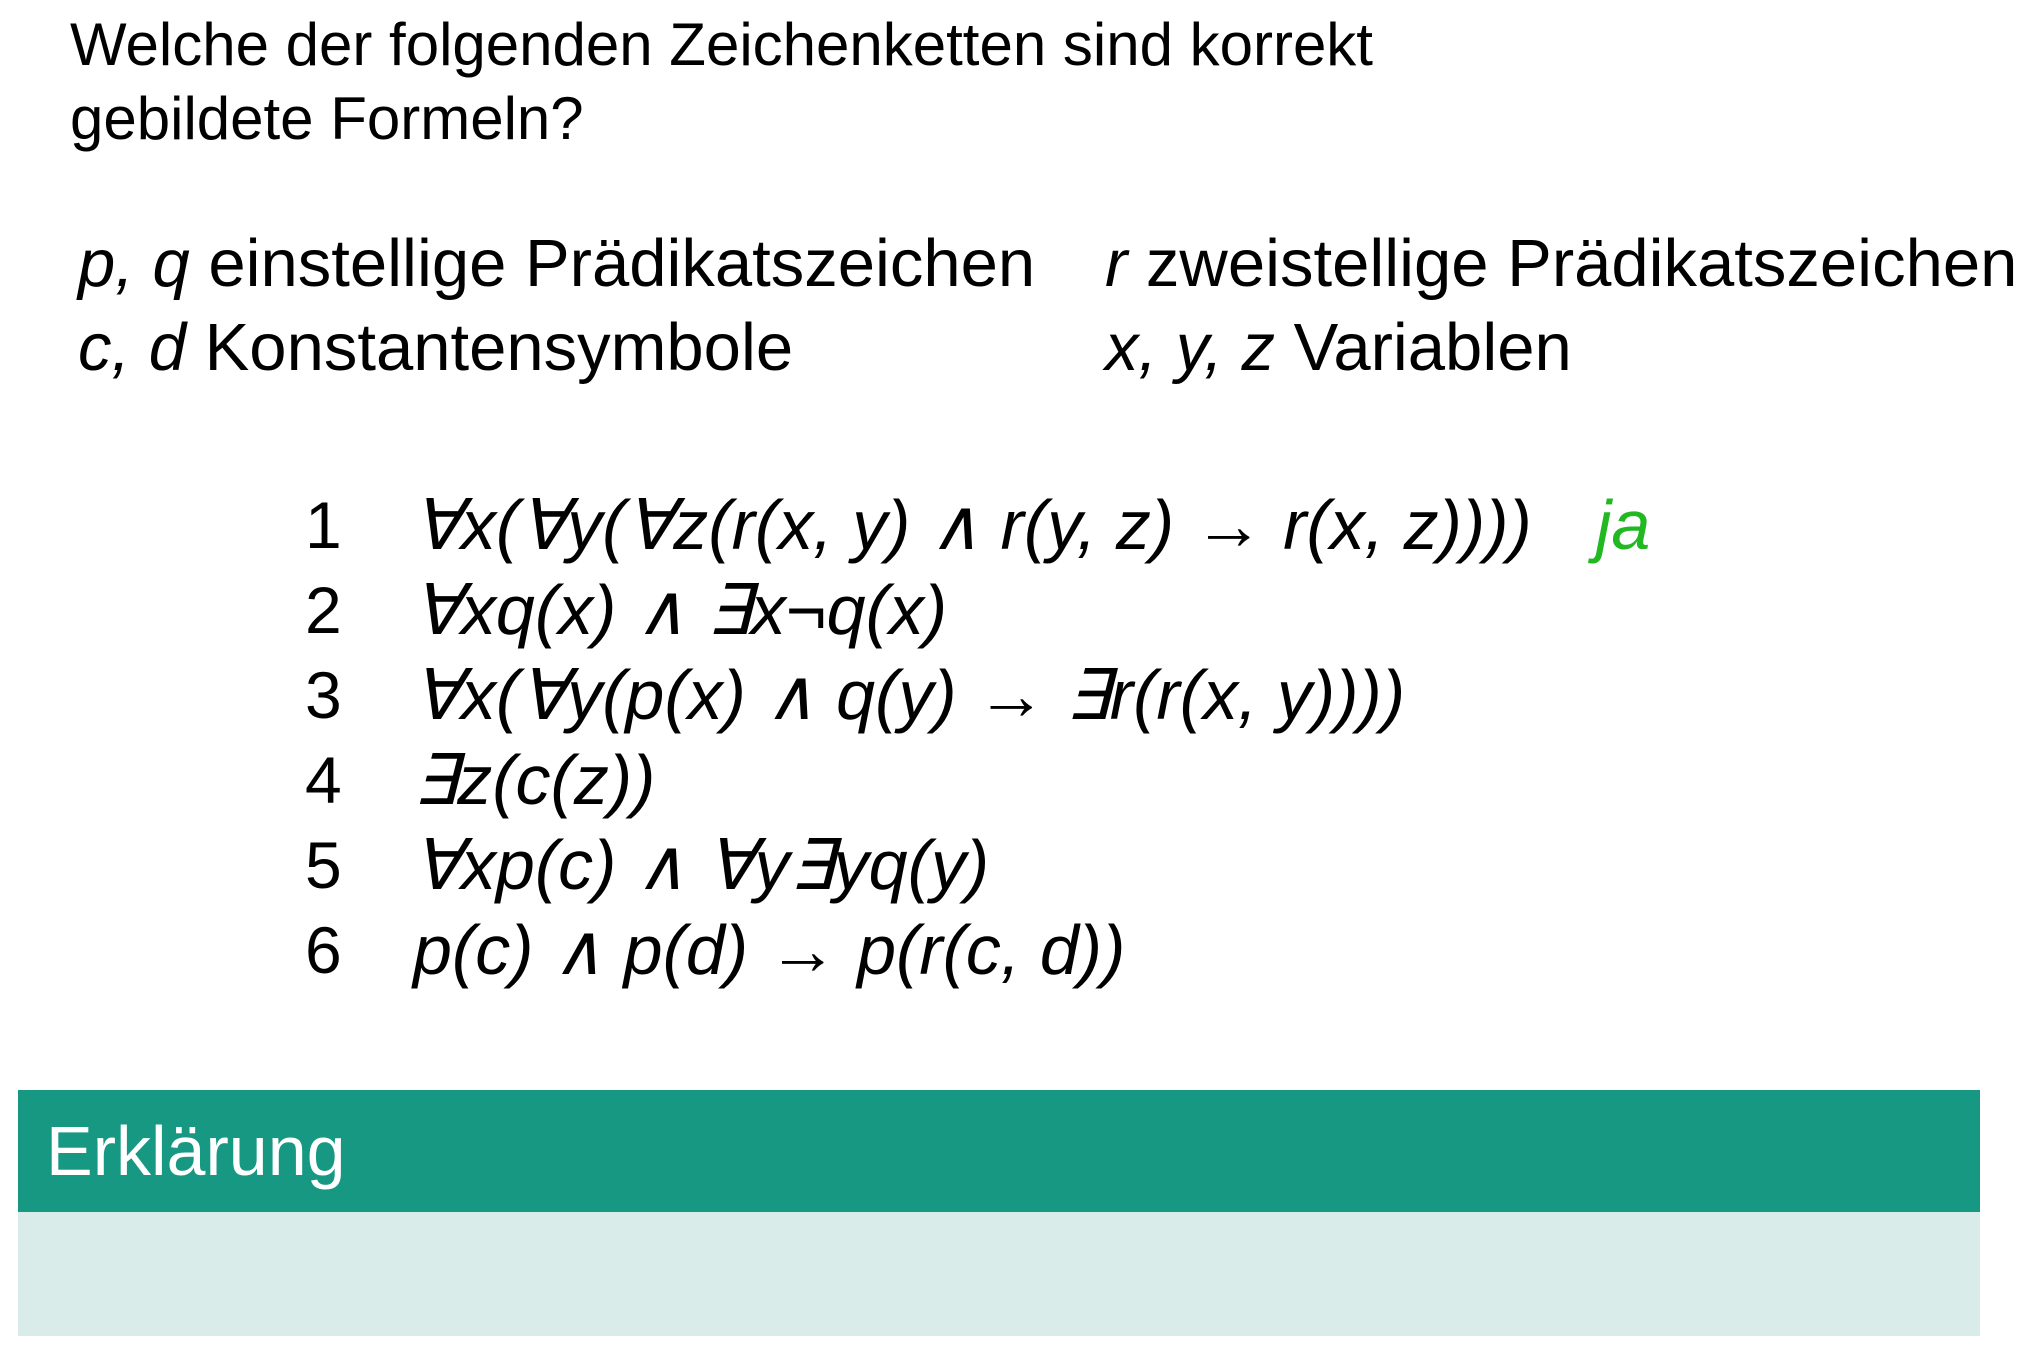  Describe the element at coordinates (612, 263) in the screenshot. I see `signature-description: einstellige Prädikatszeichen` at that location.